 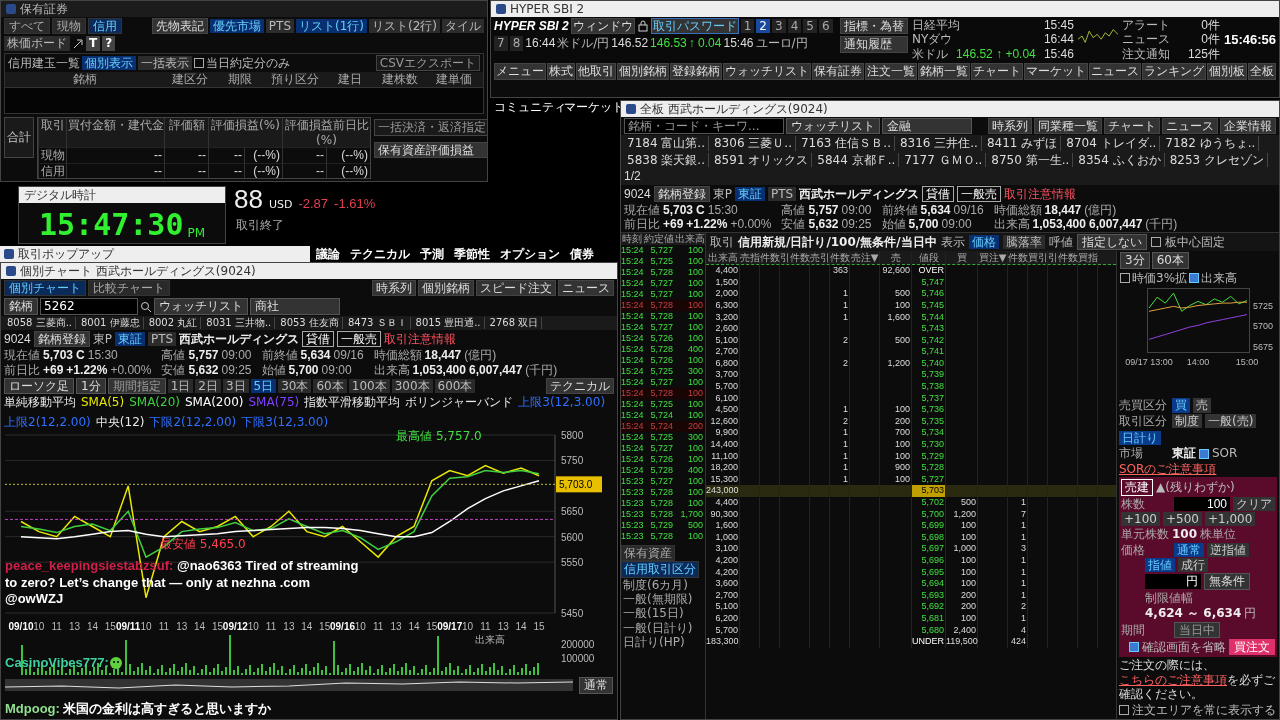 What do you see at coordinates (891, 71) in the screenshot?
I see `menu-button: 注文一覧` at bounding box center [891, 71].